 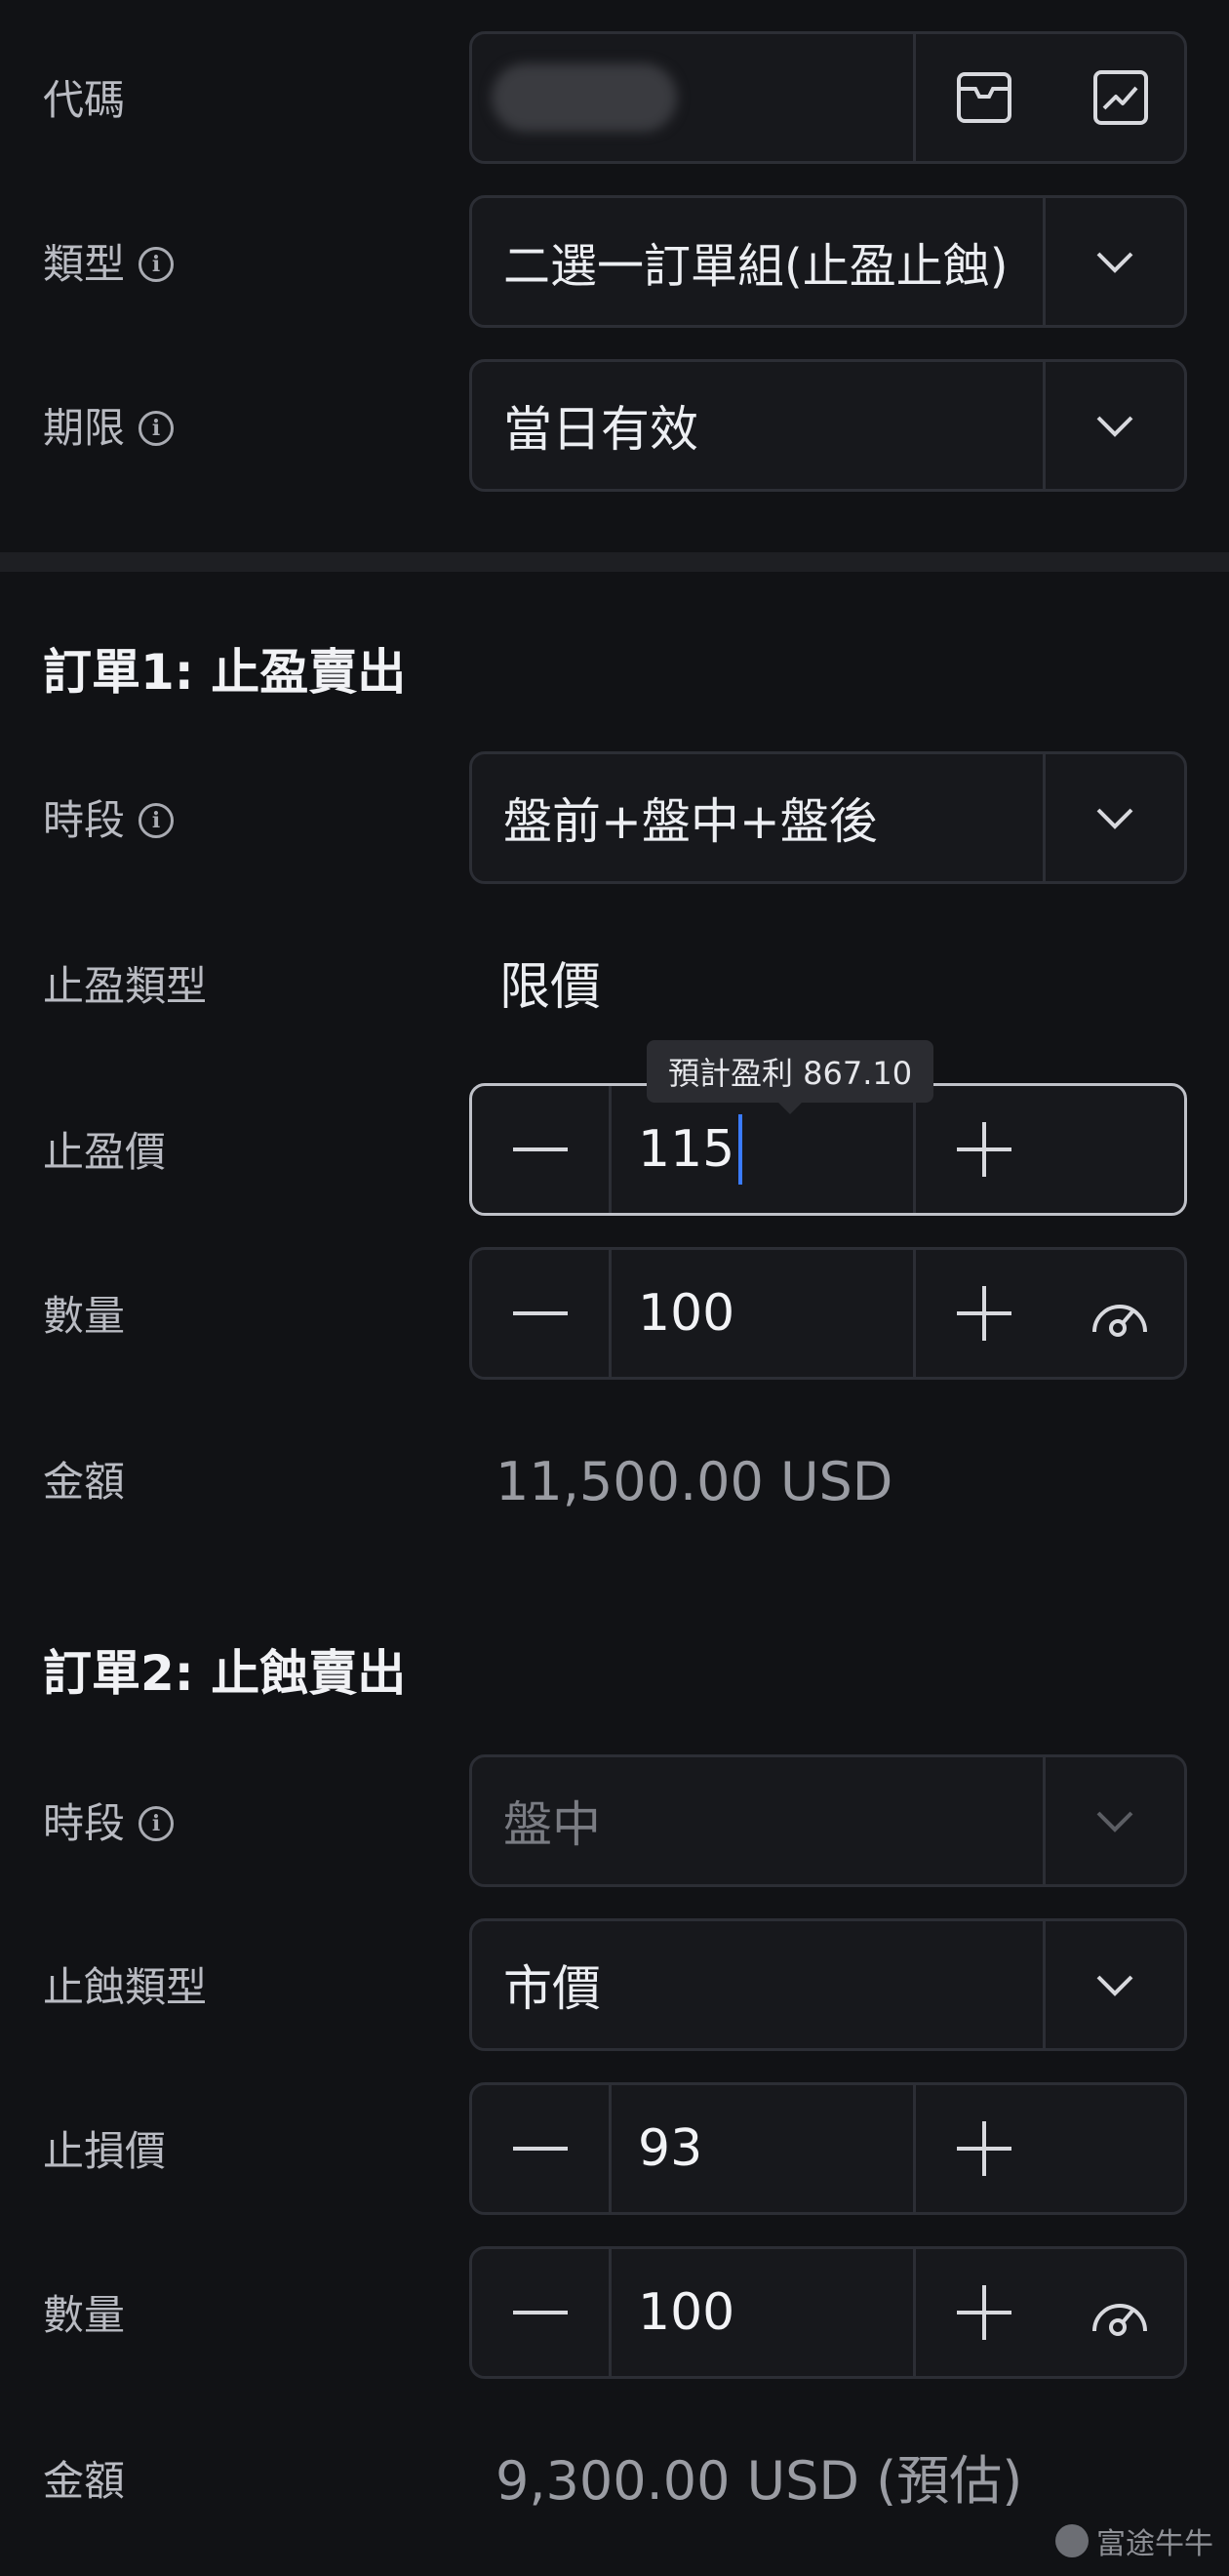 I want to click on order2-sl-type-label: 止蝕類型, so click(x=125, y=1987).